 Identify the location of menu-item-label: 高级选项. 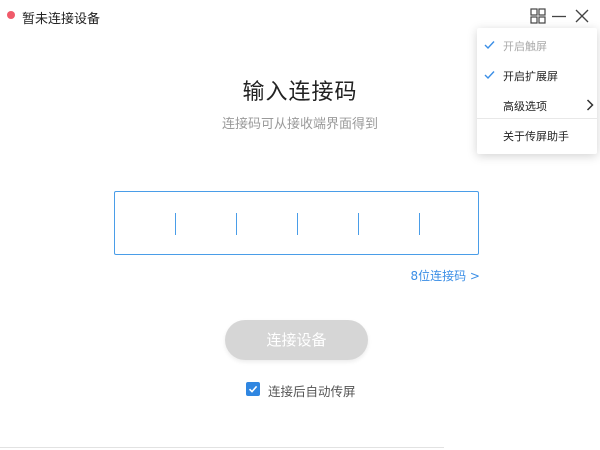
(525, 106).